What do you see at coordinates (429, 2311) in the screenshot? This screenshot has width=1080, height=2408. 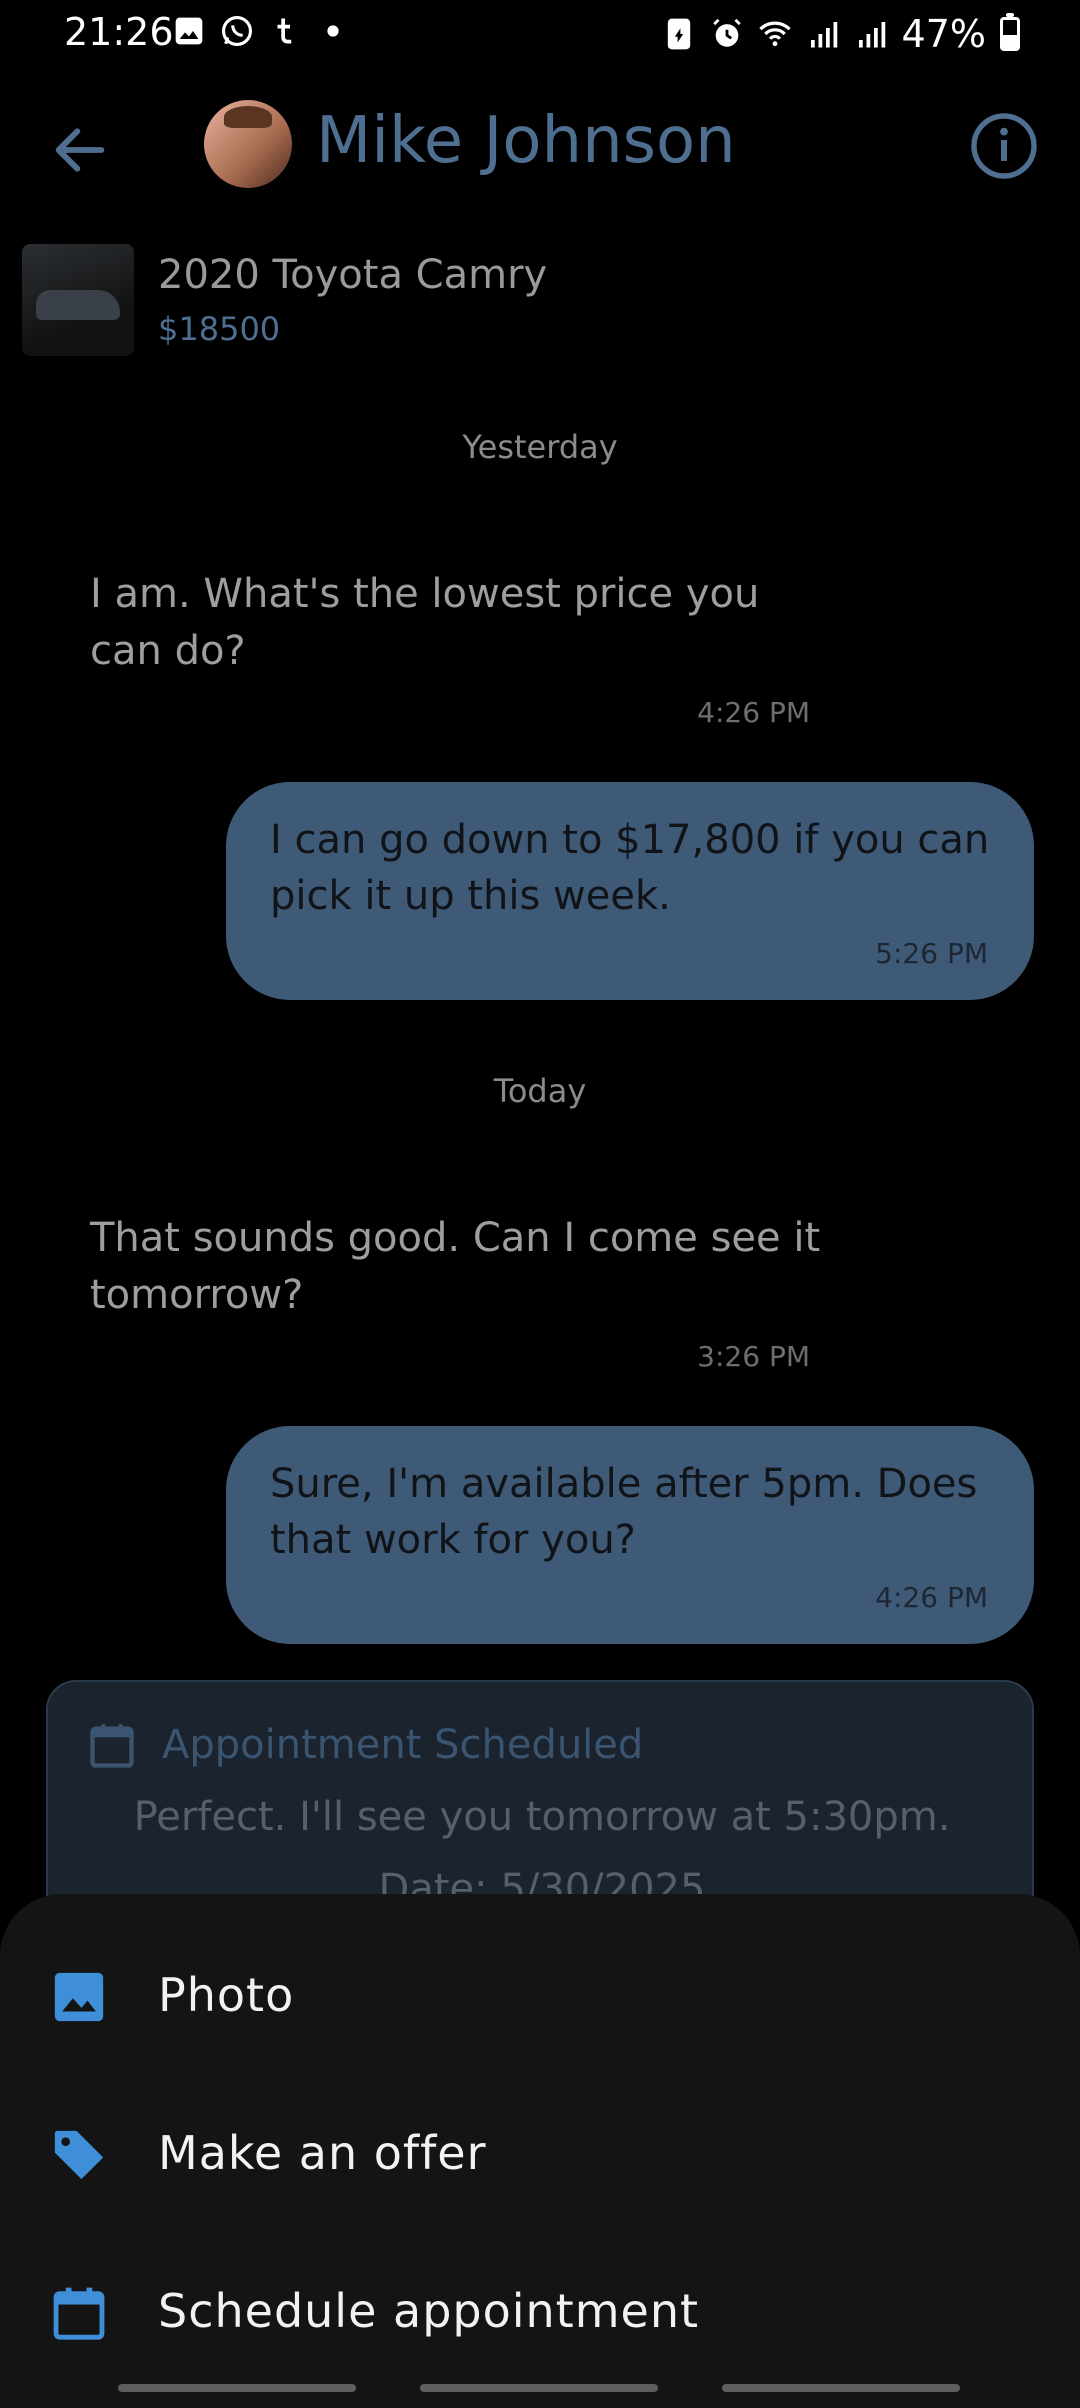 I see `sheet-item-label: Schedule appointment` at bounding box center [429, 2311].